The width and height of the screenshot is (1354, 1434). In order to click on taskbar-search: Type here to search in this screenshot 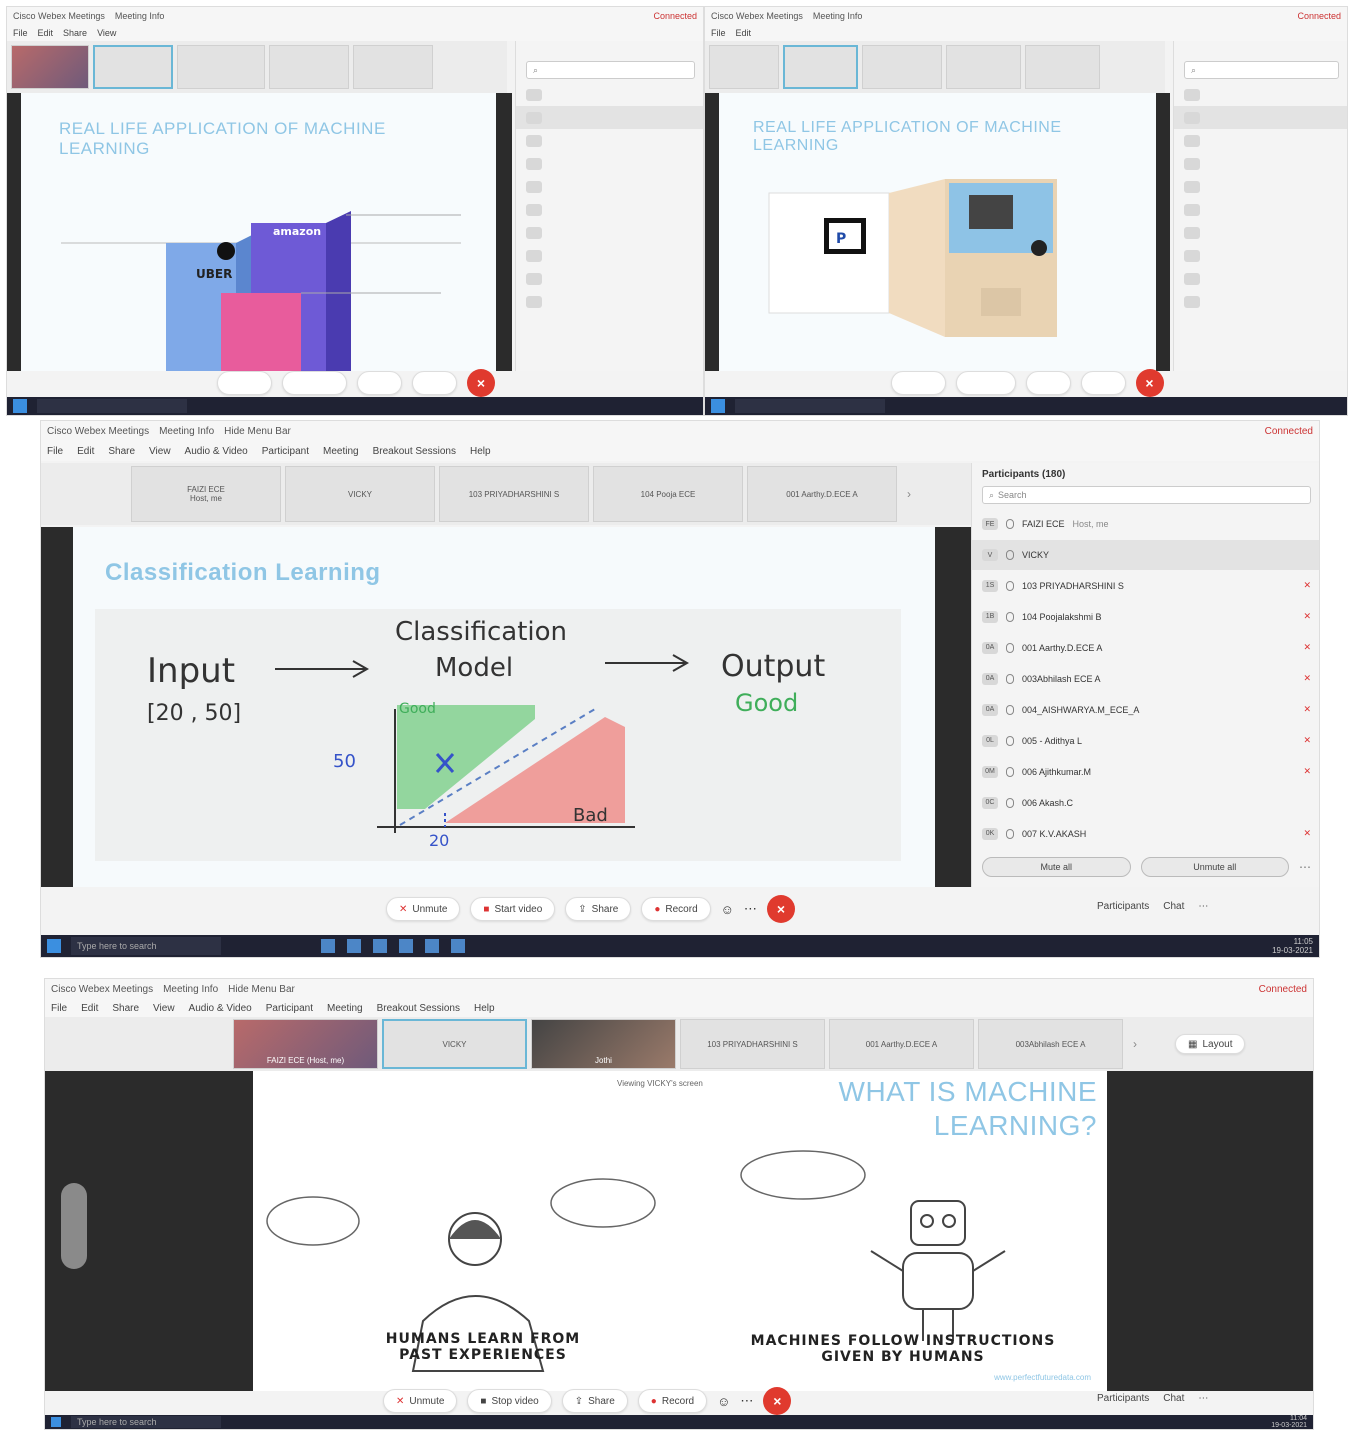, I will do `click(146, 946)`.